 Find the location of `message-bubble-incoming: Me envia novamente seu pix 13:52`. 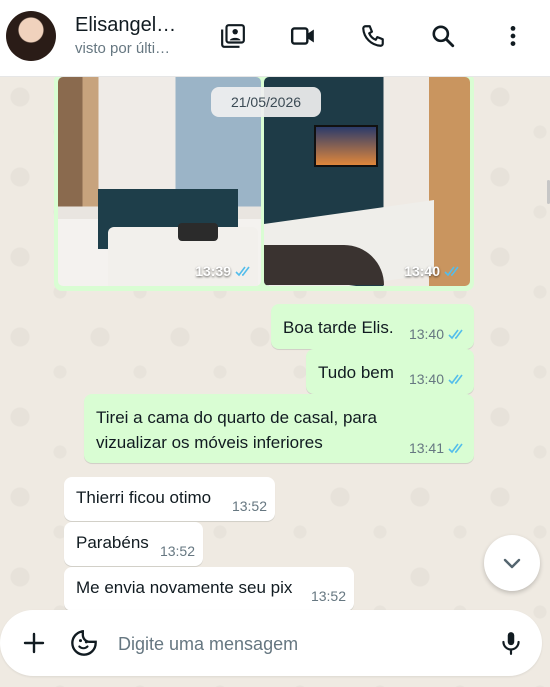

message-bubble-incoming: Me envia novamente seu pix 13:52 is located at coordinates (209, 589).